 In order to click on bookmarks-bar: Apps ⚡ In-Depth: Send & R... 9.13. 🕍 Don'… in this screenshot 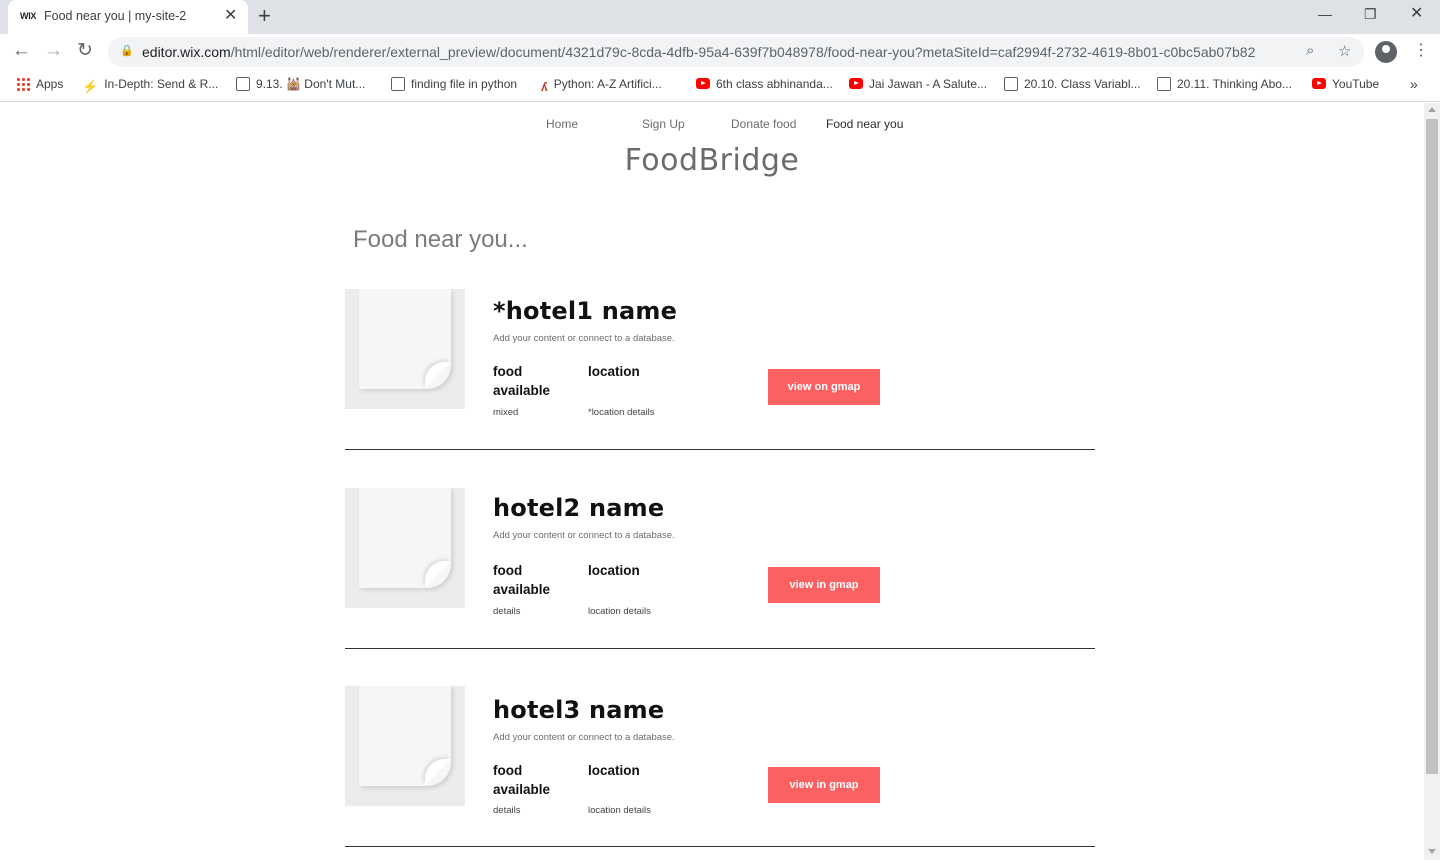, I will do `click(720, 86)`.